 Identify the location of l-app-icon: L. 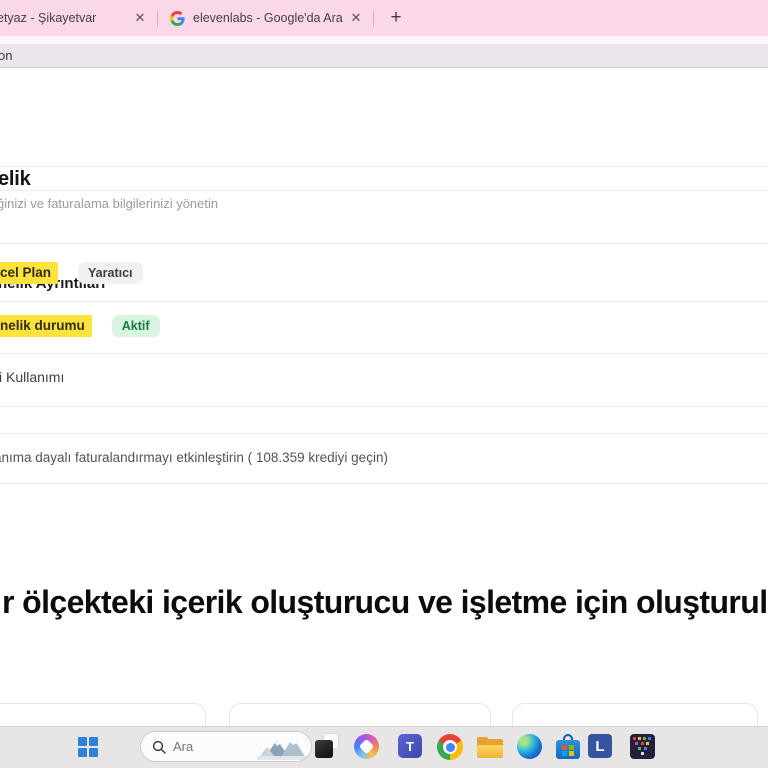
(600, 746).